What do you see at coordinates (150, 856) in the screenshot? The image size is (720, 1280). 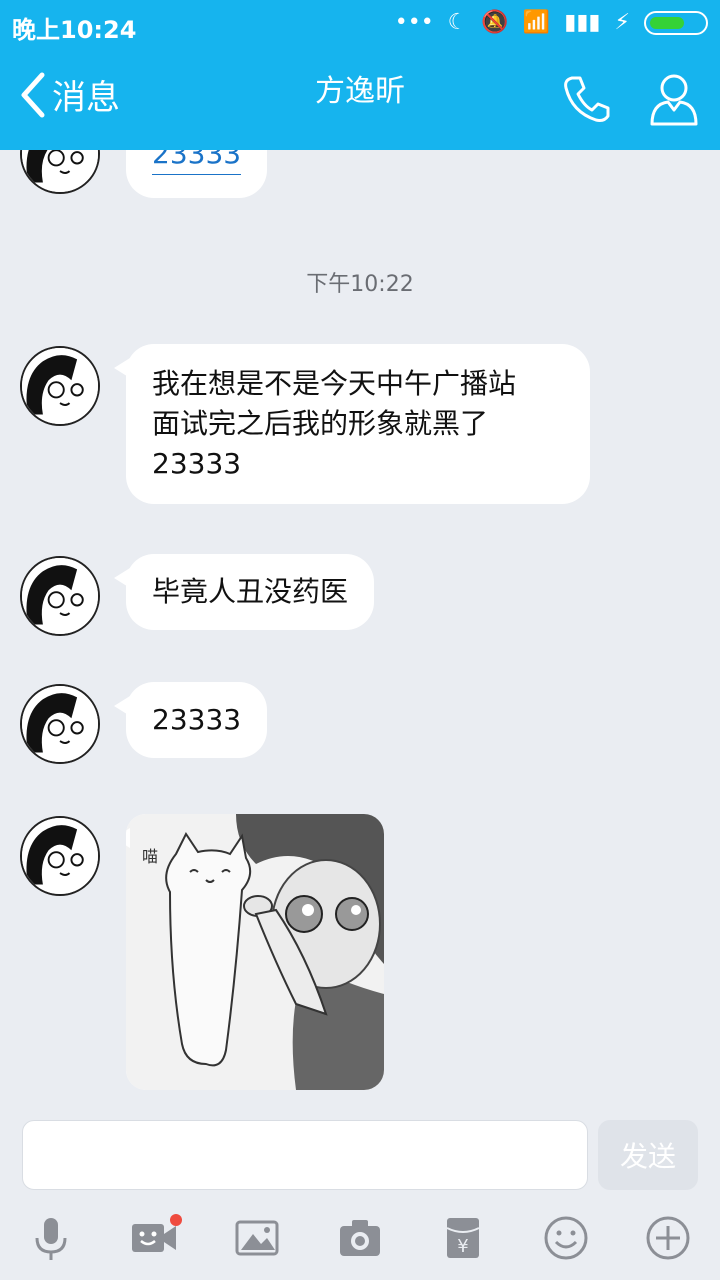 I see `svg-text: 喵` at bounding box center [150, 856].